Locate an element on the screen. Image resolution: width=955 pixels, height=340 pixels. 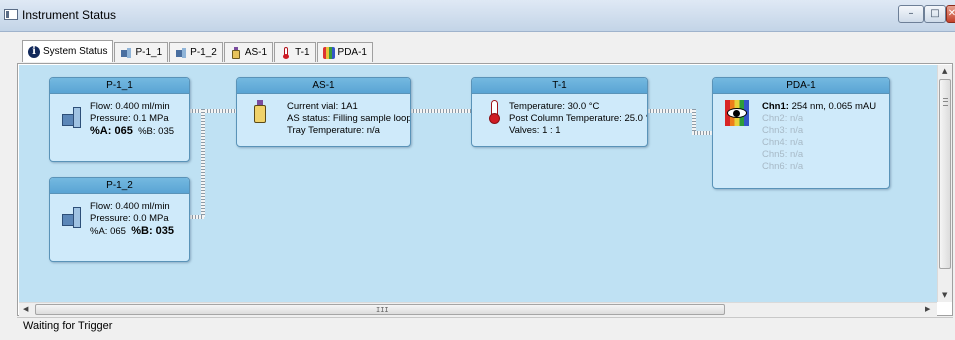
vertical-scrollbar: ▲ ▼ is located at coordinates (944, 183).